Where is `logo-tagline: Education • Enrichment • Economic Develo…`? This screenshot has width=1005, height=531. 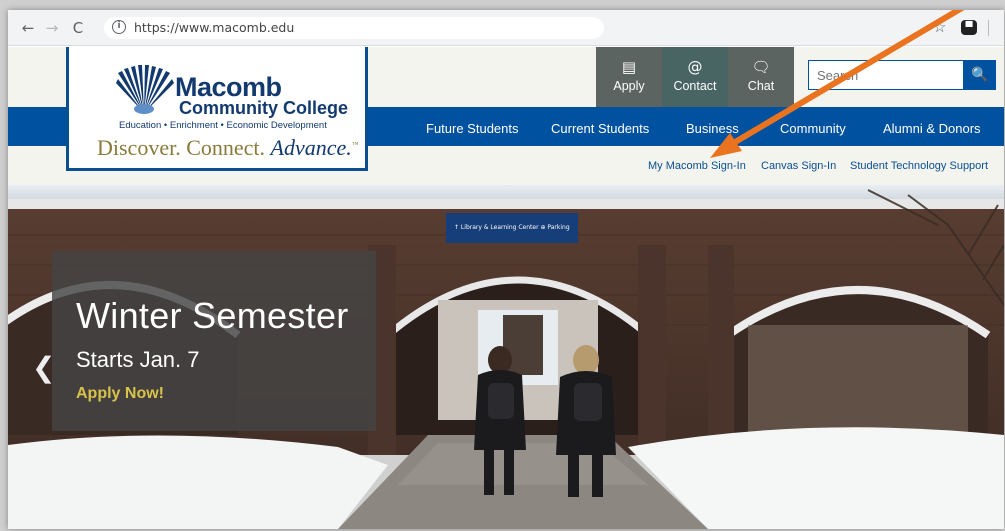
logo-tagline: Education • Enrichment • Economic Develo… is located at coordinates (223, 125).